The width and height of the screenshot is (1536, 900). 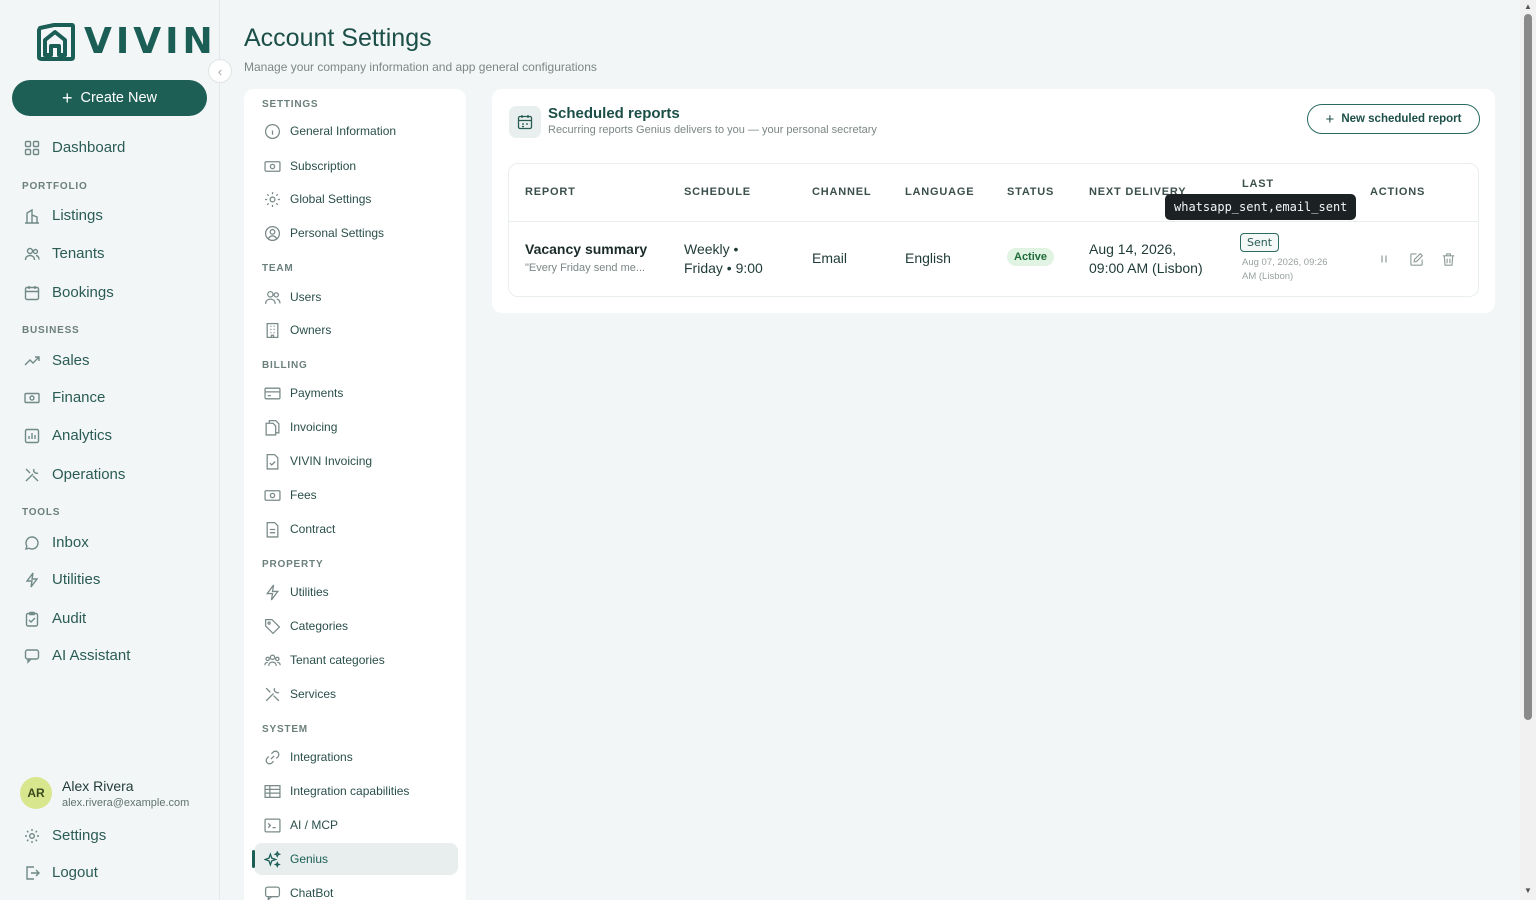 What do you see at coordinates (356, 393) in the screenshot?
I see `settings-item-payments: Payments` at bounding box center [356, 393].